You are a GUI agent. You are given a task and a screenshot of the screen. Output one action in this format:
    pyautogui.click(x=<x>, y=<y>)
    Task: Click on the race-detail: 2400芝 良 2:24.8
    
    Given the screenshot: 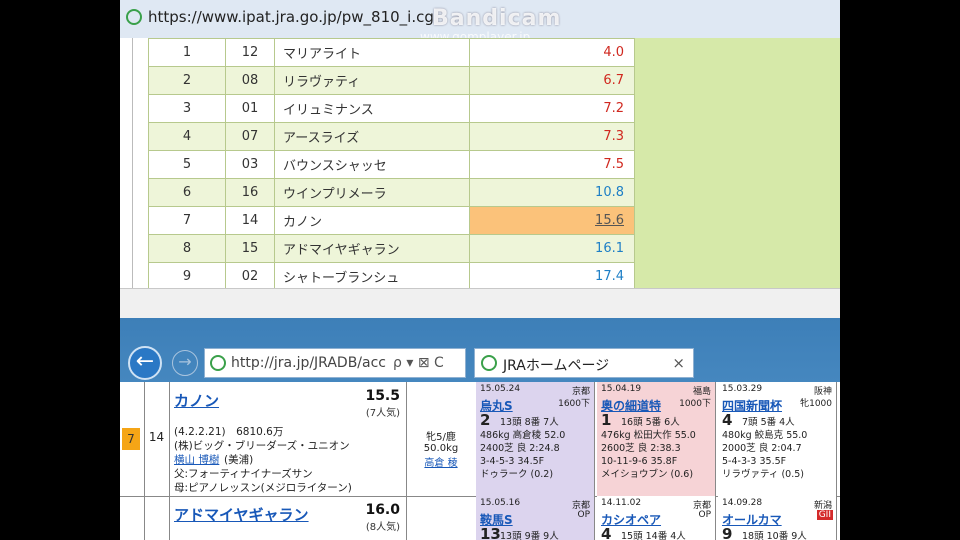 What is the action you would take?
    pyautogui.click(x=520, y=448)
    